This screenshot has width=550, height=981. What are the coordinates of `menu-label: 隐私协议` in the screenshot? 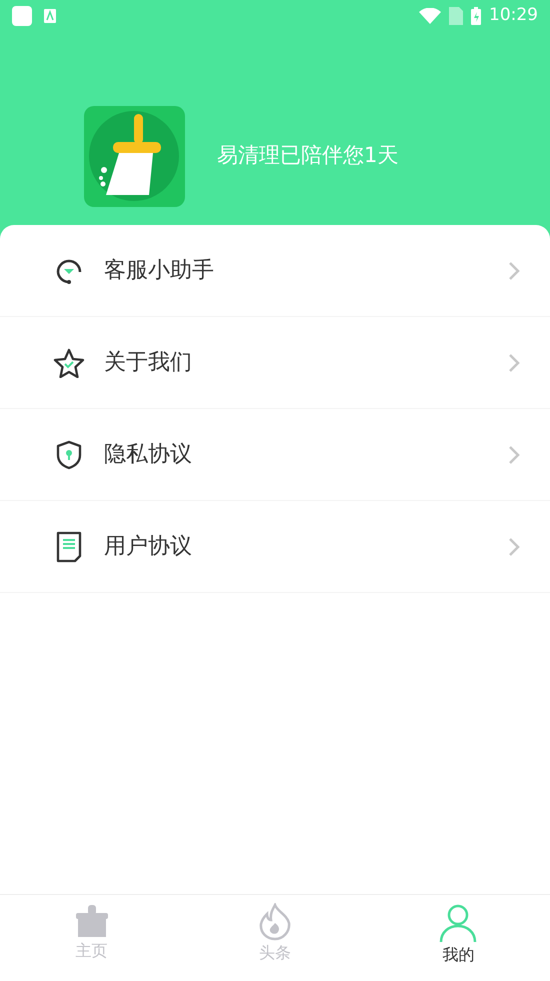 It's located at (148, 455).